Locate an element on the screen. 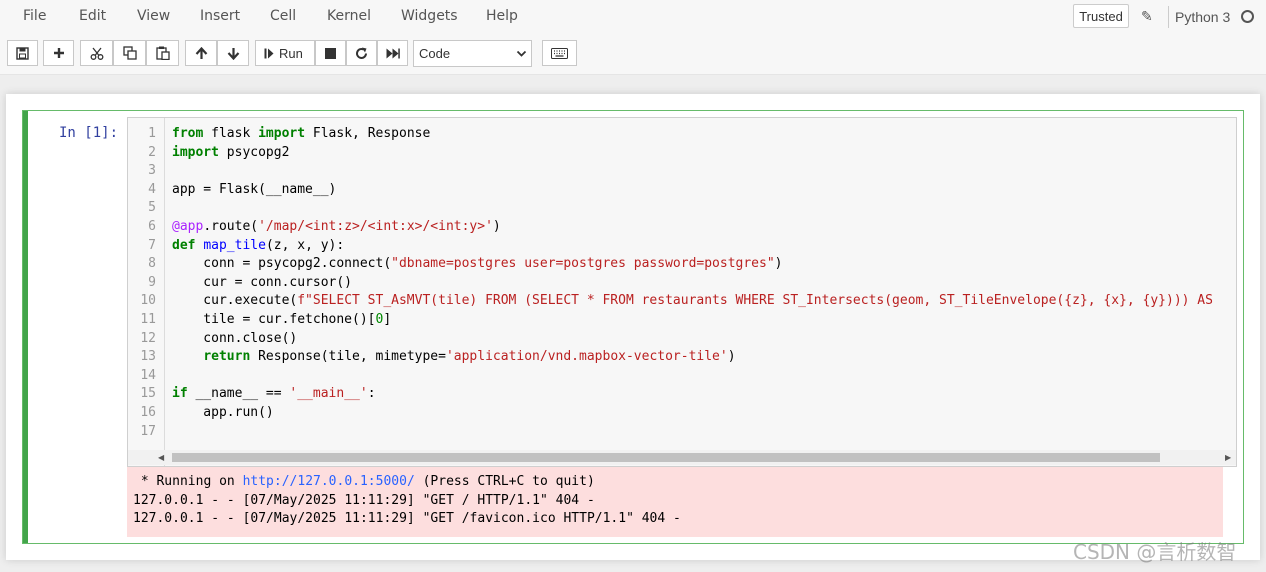  code-token: from is located at coordinates (188, 133).